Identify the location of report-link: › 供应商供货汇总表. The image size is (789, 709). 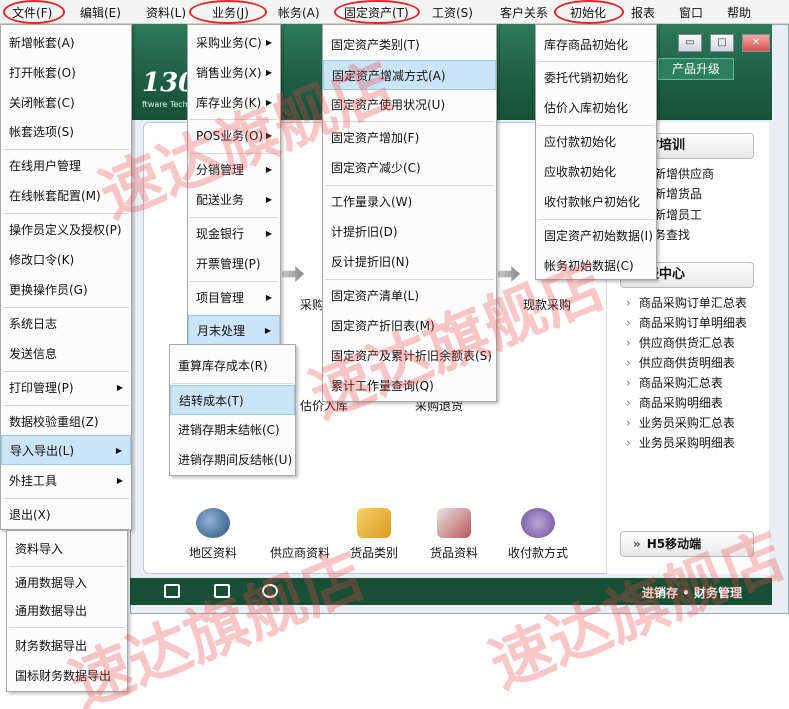
(680, 342).